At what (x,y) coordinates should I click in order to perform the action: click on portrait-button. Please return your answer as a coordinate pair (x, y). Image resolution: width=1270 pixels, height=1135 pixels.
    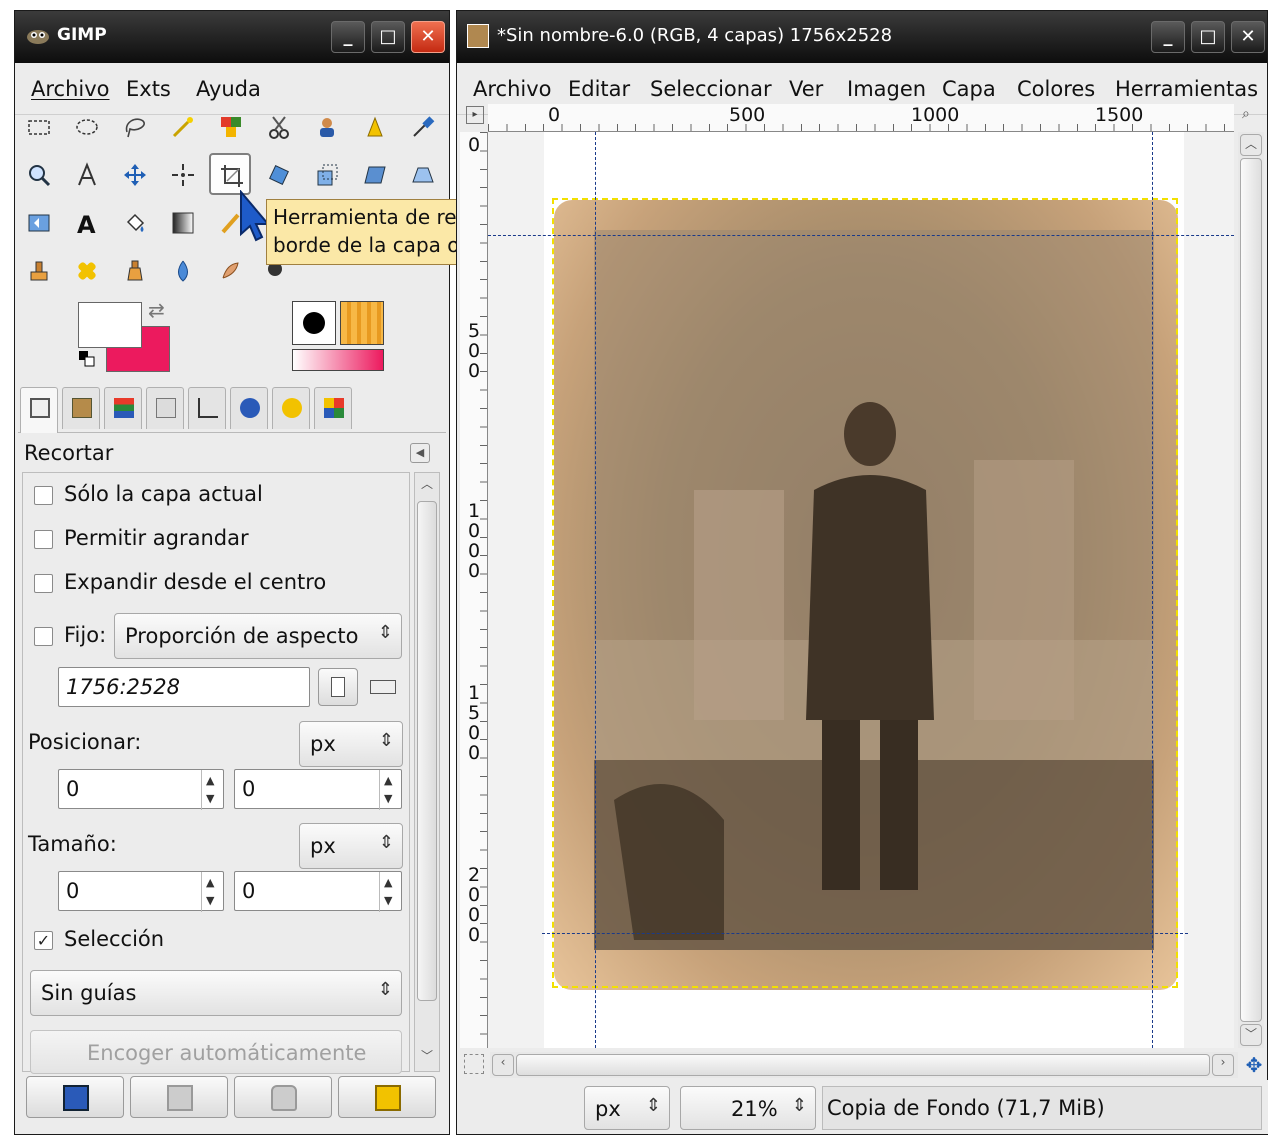
    Looking at the image, I should click on (338, 687).